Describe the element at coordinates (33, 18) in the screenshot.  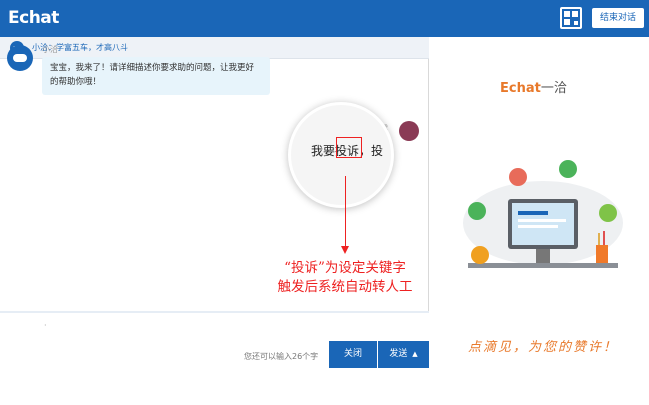
I see `app-logo: Echat` at that location.